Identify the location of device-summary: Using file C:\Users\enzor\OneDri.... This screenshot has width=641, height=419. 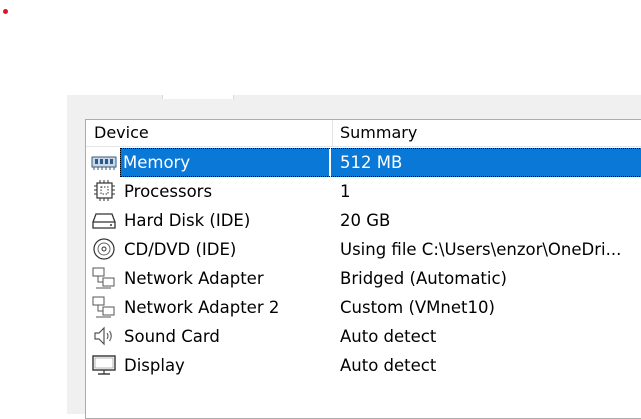
(481, 249).